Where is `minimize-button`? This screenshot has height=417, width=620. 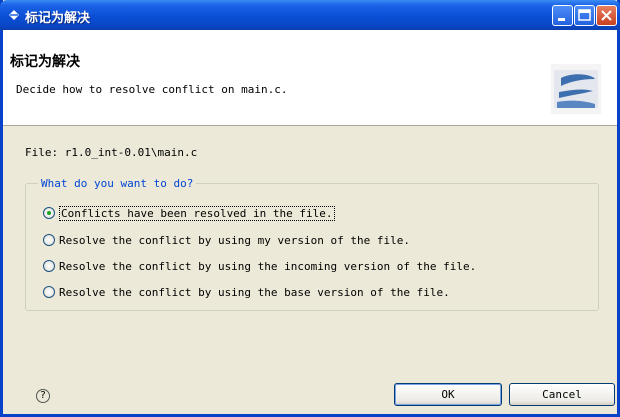
minimize-button is located at coordinates (562, 15).